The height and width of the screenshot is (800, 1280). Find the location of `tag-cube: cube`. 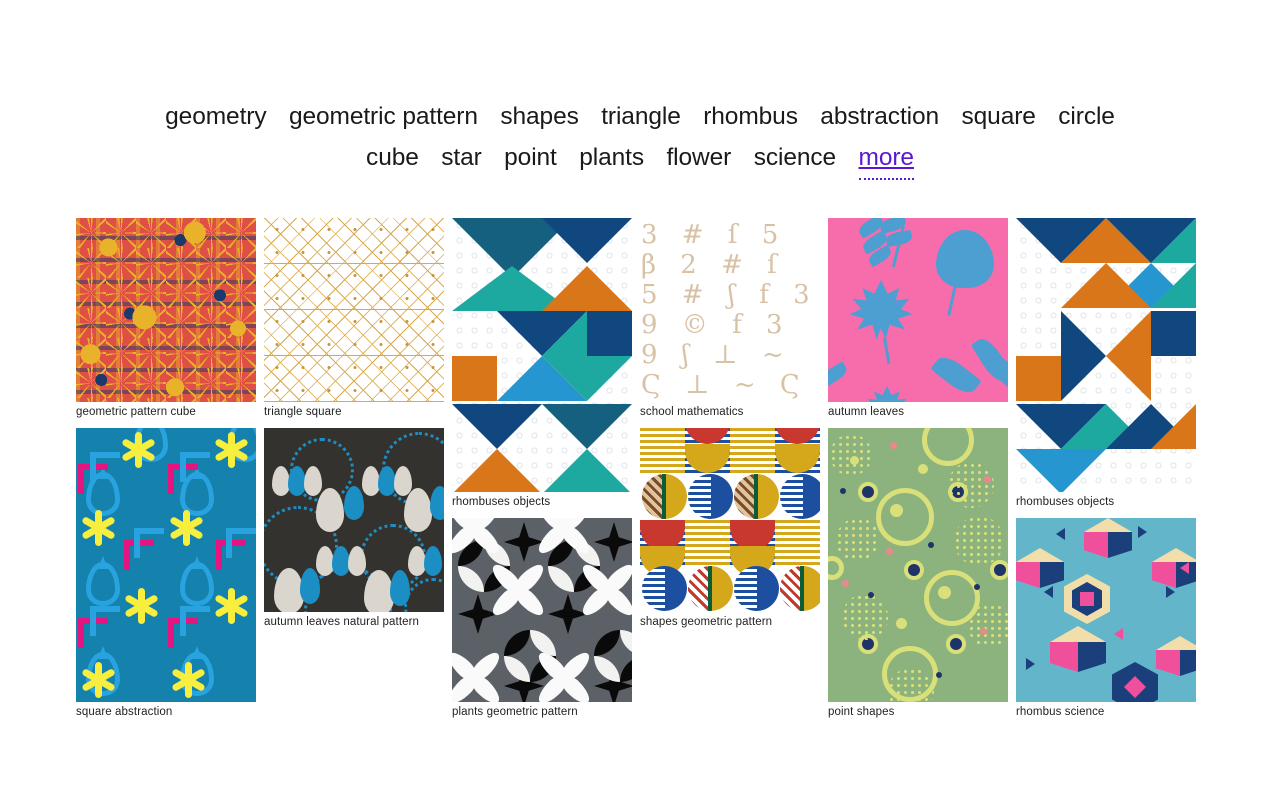

tag-cube: cube is located at coordinates (392, 158).